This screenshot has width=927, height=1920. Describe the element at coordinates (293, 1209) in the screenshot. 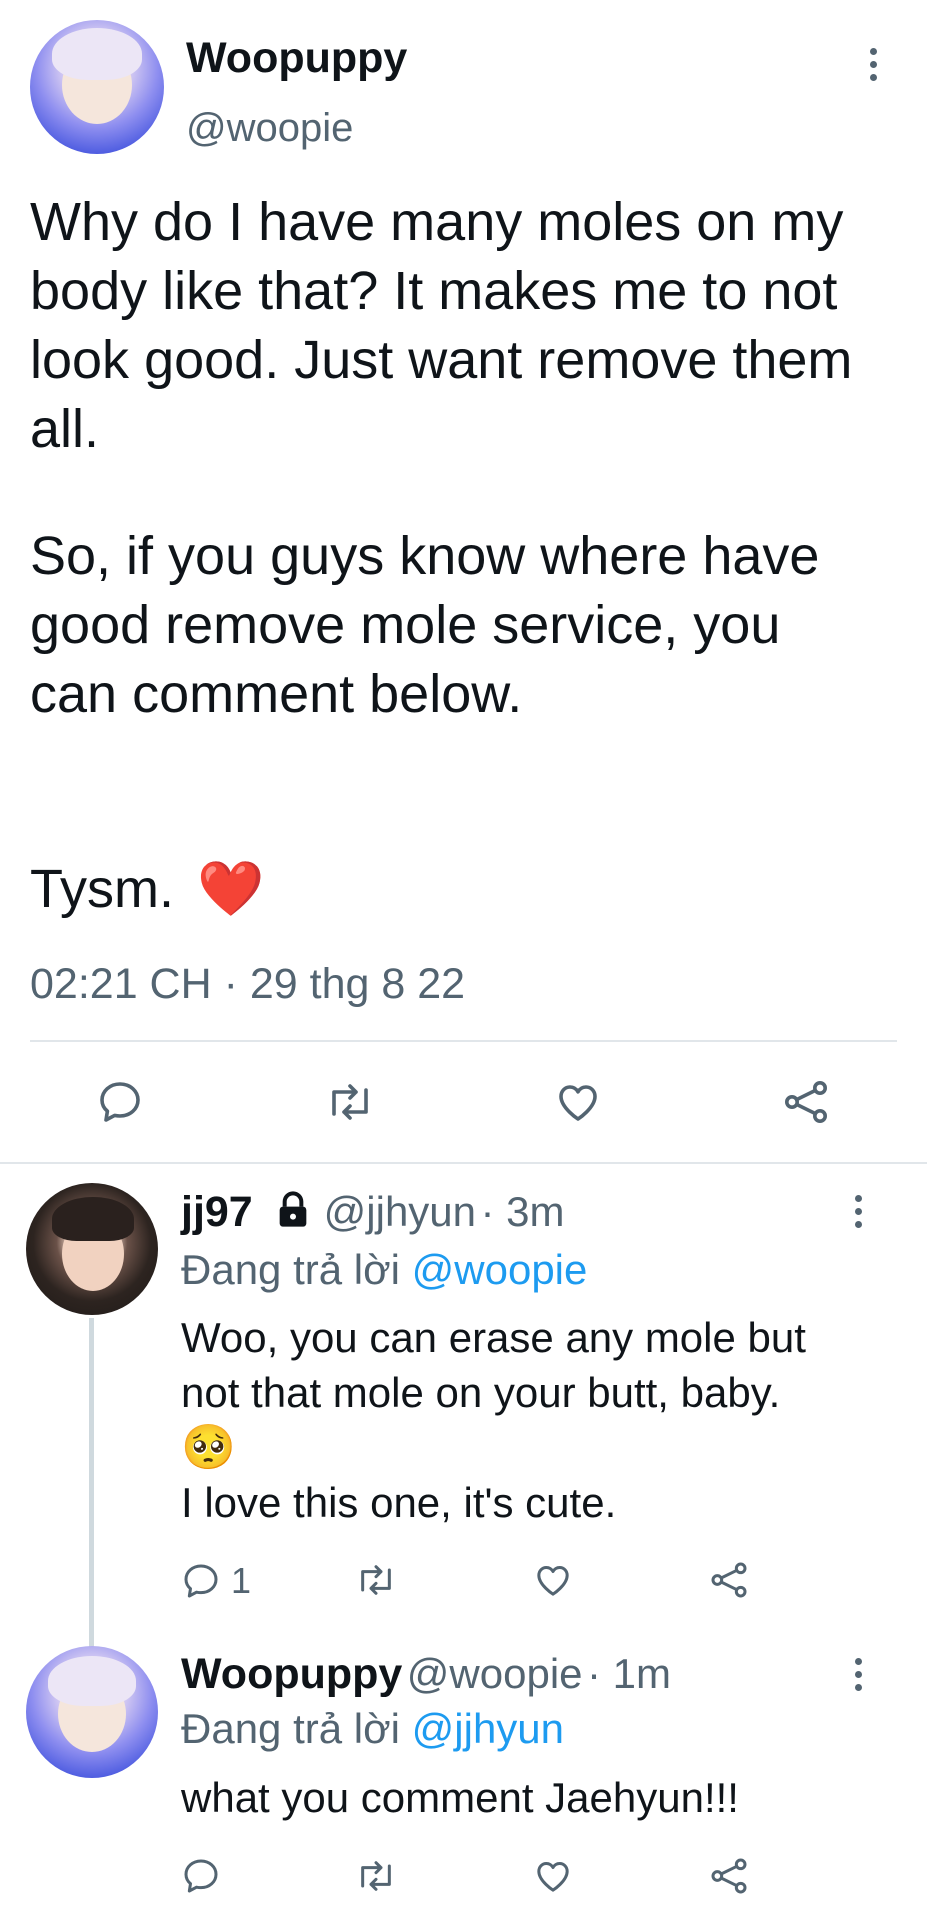

I see `lock-icon` at that location.